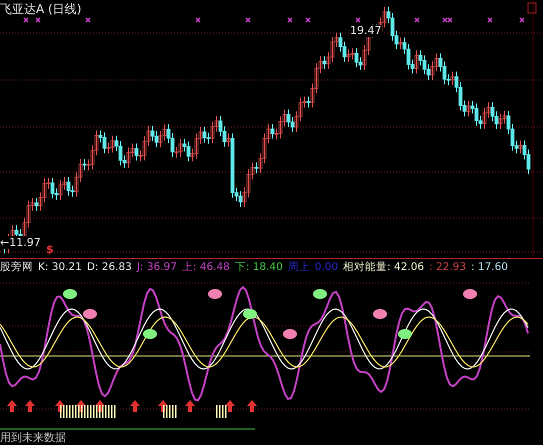 The height and width of the screenshot is (445, 543). I want to click on legend-value: : 17.60, so click(489, 267).